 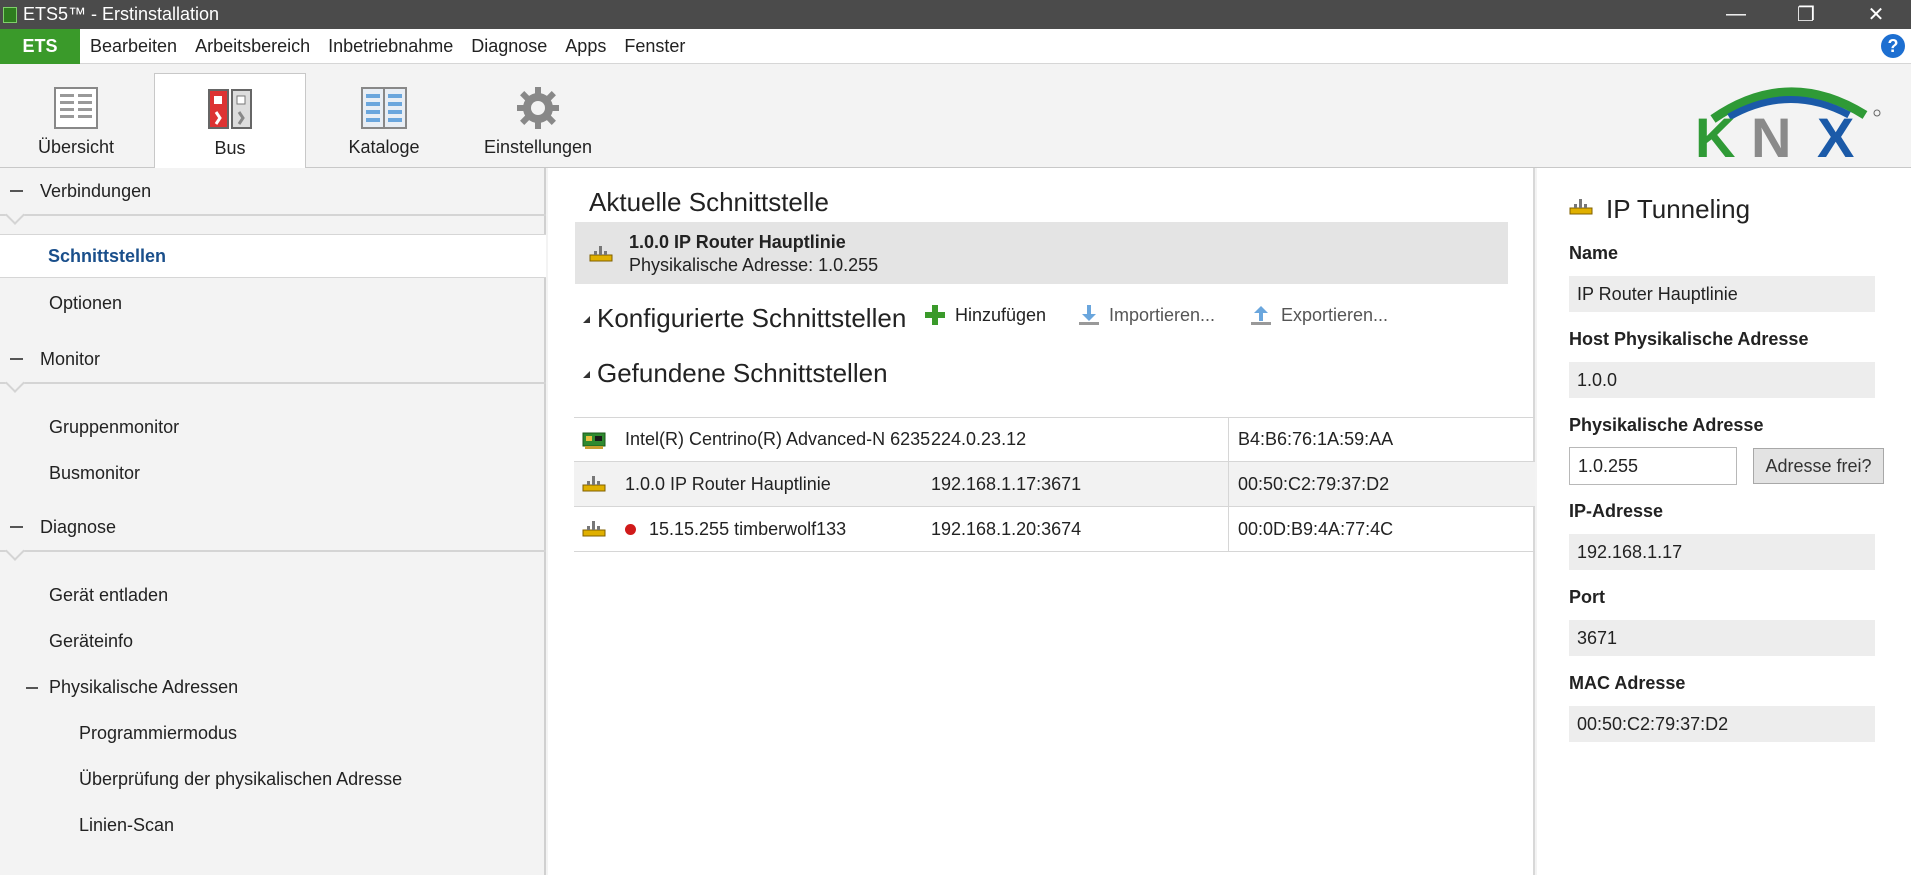 What do you see at coordinates (955, 14) in the screenshot?
I see `title-bar: ETS5™ - Erstinstallation — ❐ ✕` at bounding box center [955, 14].